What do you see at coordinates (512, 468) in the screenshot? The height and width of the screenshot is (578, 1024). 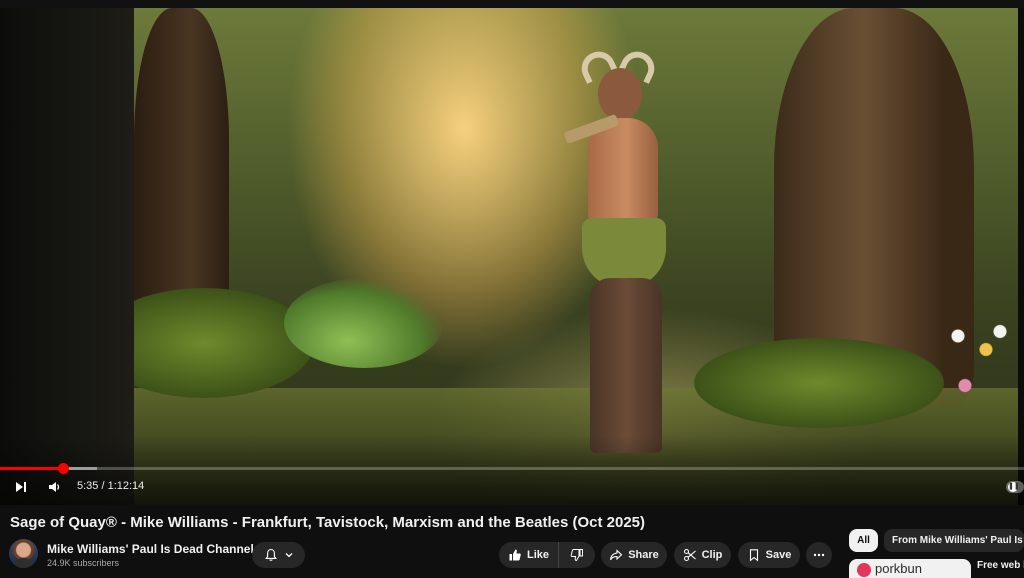 I see `progress-bar` at bounding box center [512, 468].